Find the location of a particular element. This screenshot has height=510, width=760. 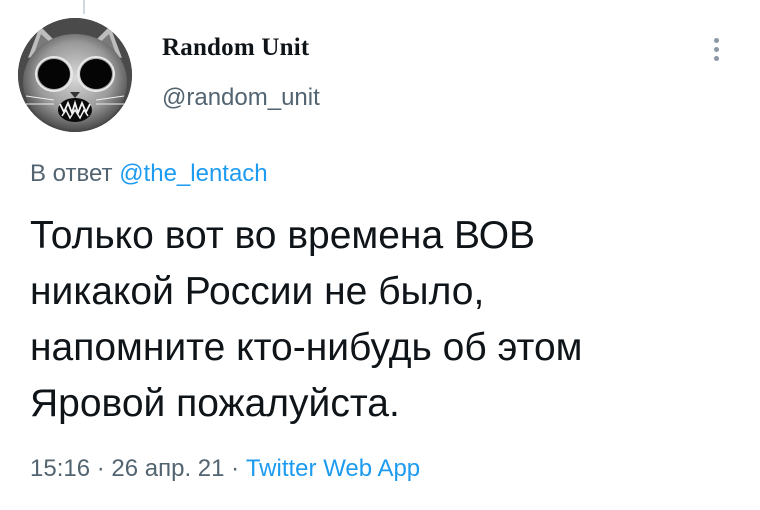

tweet-text-line: никакой России не было, is located at coordinates (257, 291).